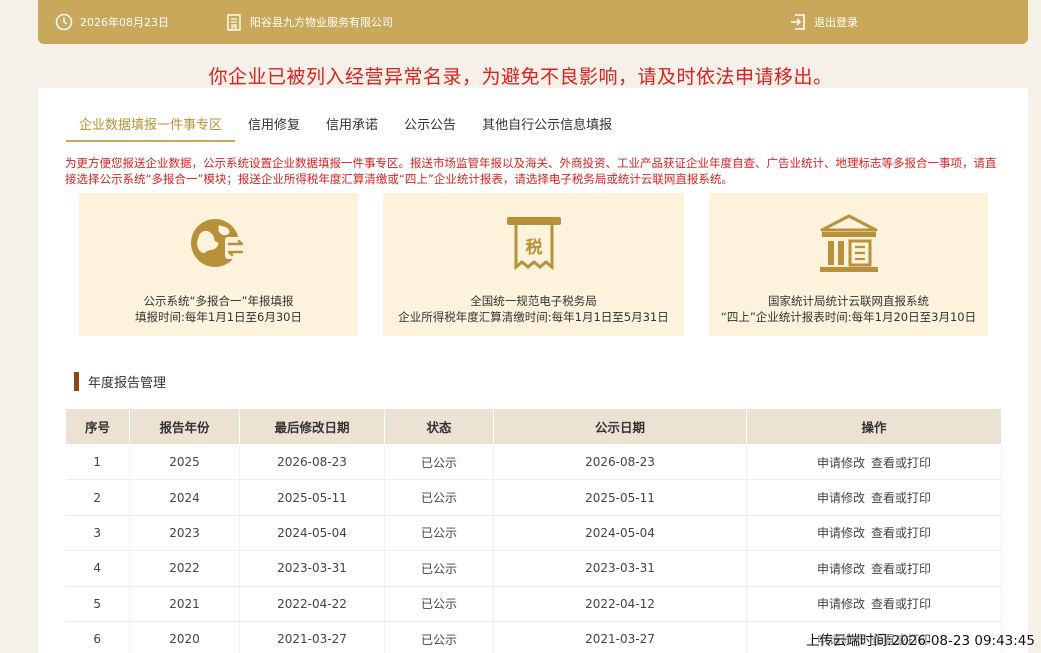  What do you see at coordinates (620, 533) in the screenshot?
I see `cell-published: 2024-05-04` at bounding box center [620, 533].